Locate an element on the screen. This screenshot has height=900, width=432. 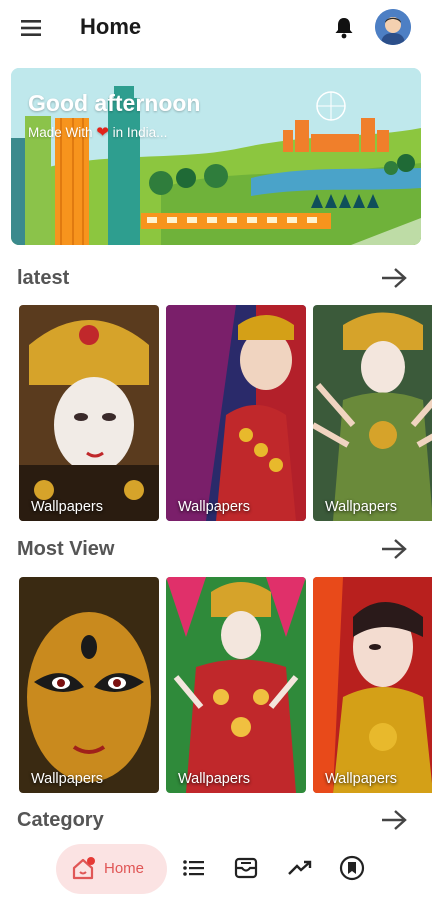
section-title-most-view: Most View is located at coordinates (66, 549).